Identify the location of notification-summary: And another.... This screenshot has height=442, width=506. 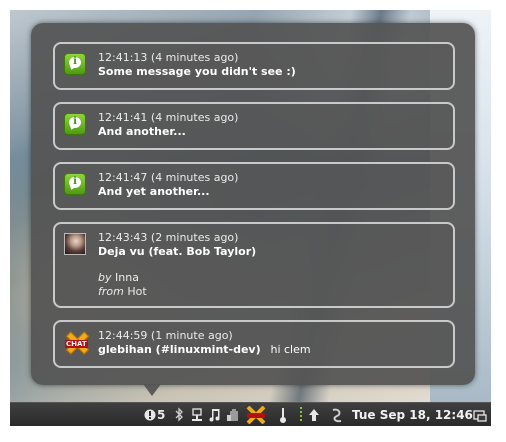
(142, 131).